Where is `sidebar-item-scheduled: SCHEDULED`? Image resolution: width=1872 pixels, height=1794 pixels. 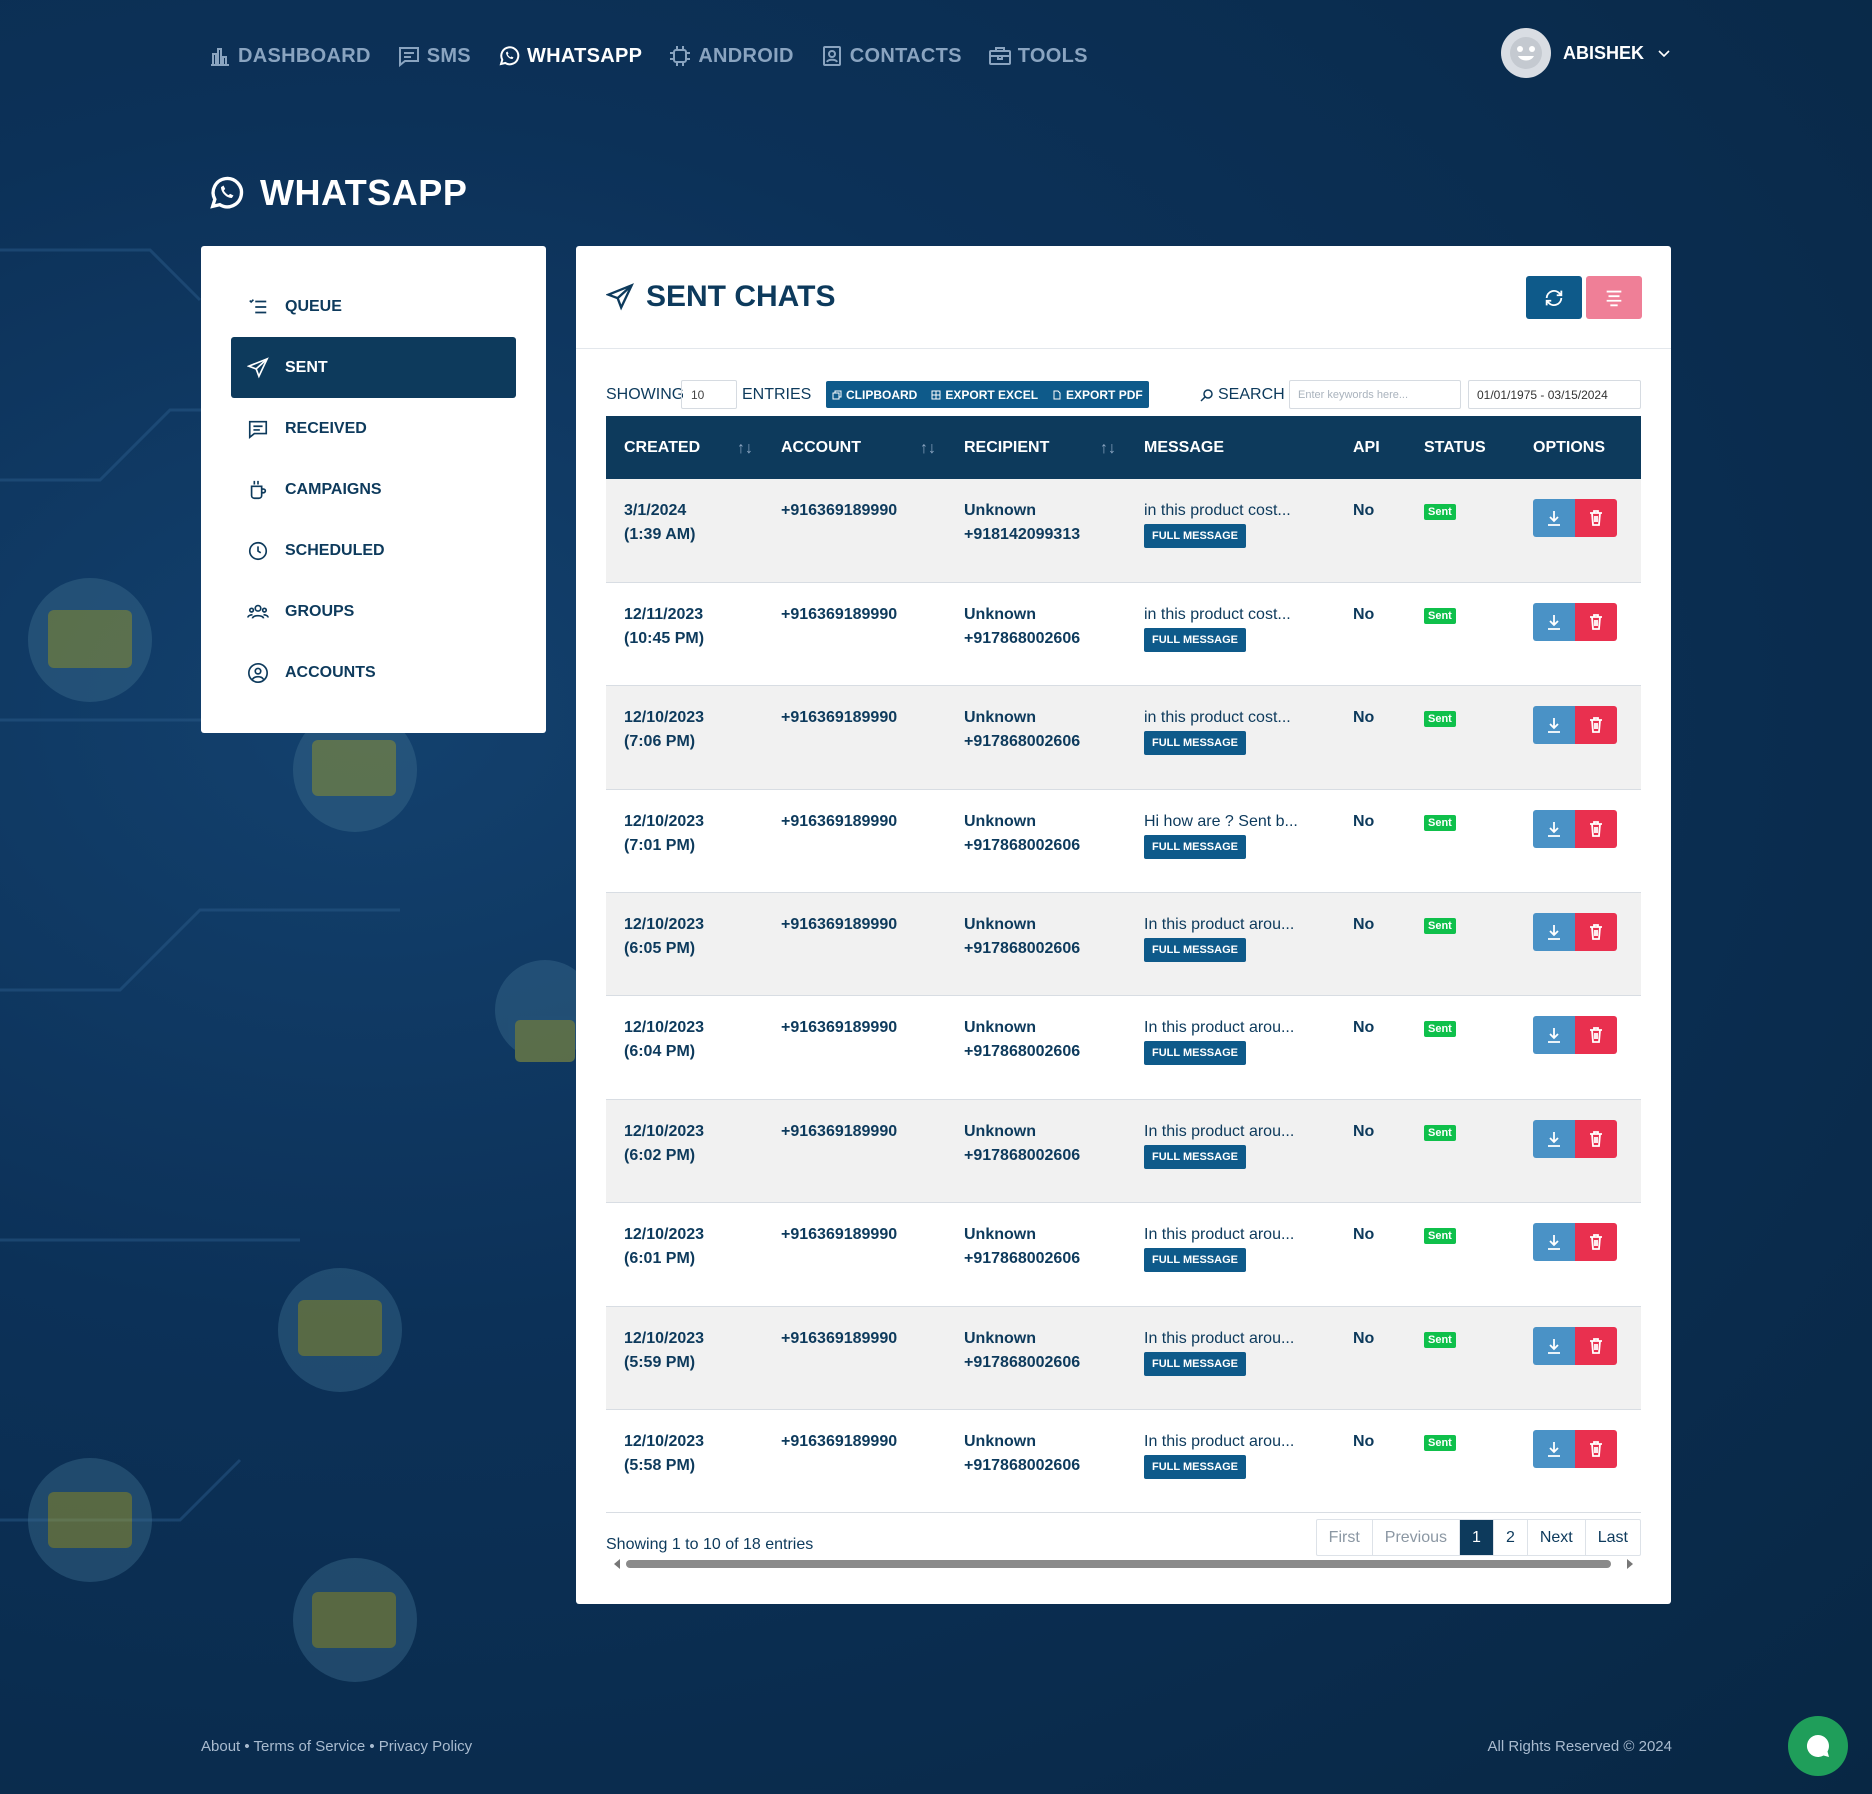
sidebar-item-scheduled: SCHEDULED is located at coordinates (373, 550).